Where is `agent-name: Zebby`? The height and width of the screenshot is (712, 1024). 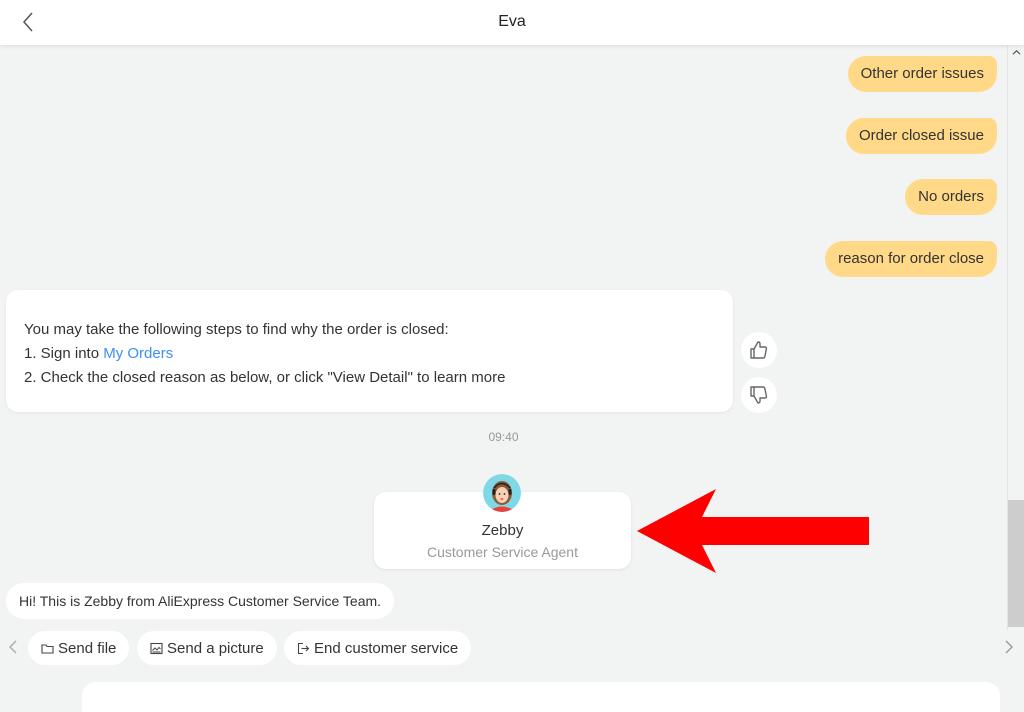
agent-name: Zebby is located at coordinates (502, 530).